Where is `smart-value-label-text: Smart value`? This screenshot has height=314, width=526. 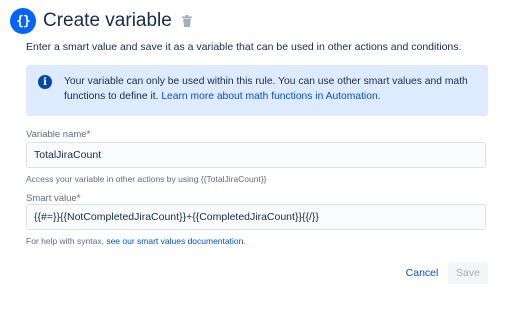
smart-value-label-text: Smart value is located at coordinates (51, 198).